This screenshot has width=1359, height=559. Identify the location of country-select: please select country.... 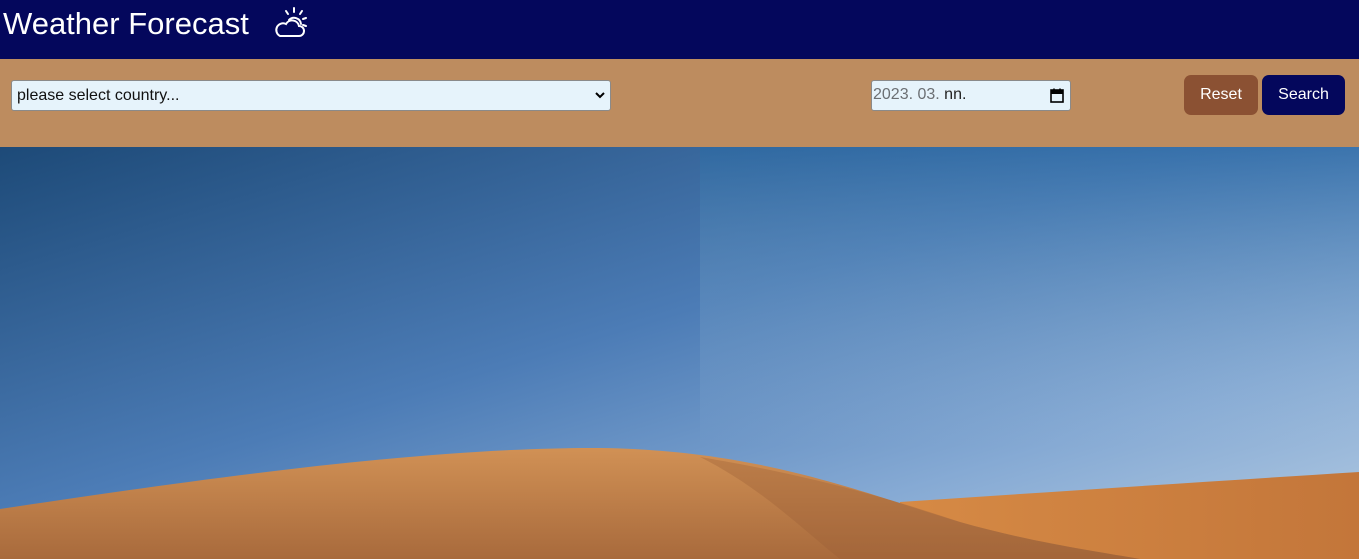
(311, 95).